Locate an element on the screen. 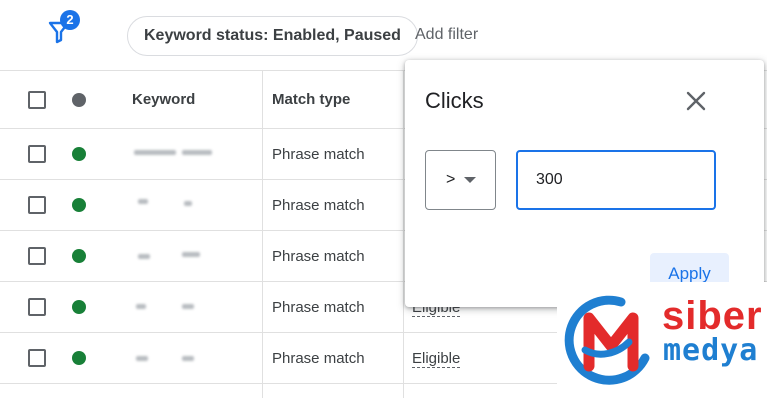 The width and height of the screenshot is (767, 398). keyword-column-header: Keyword is located at coordinates (163, 99).